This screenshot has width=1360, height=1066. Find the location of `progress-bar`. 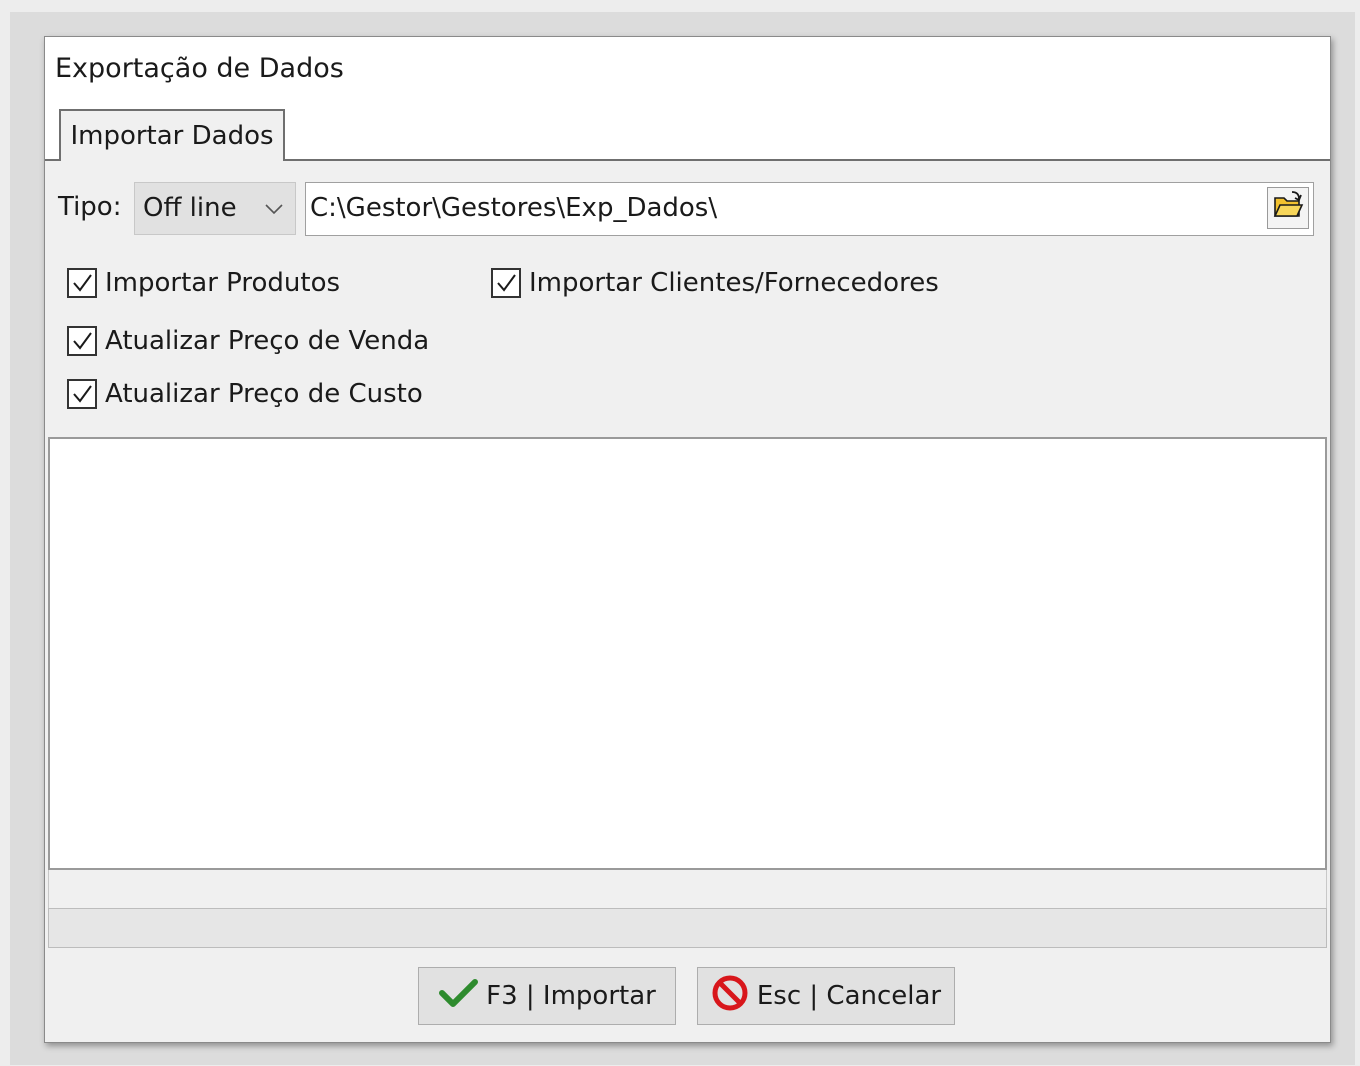

progress-bar is located at coordinates (687, 928).